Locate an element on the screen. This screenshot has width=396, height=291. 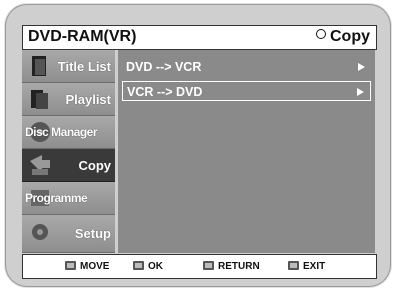
menu-item-label: Programme is located at coordinates (56, 198).